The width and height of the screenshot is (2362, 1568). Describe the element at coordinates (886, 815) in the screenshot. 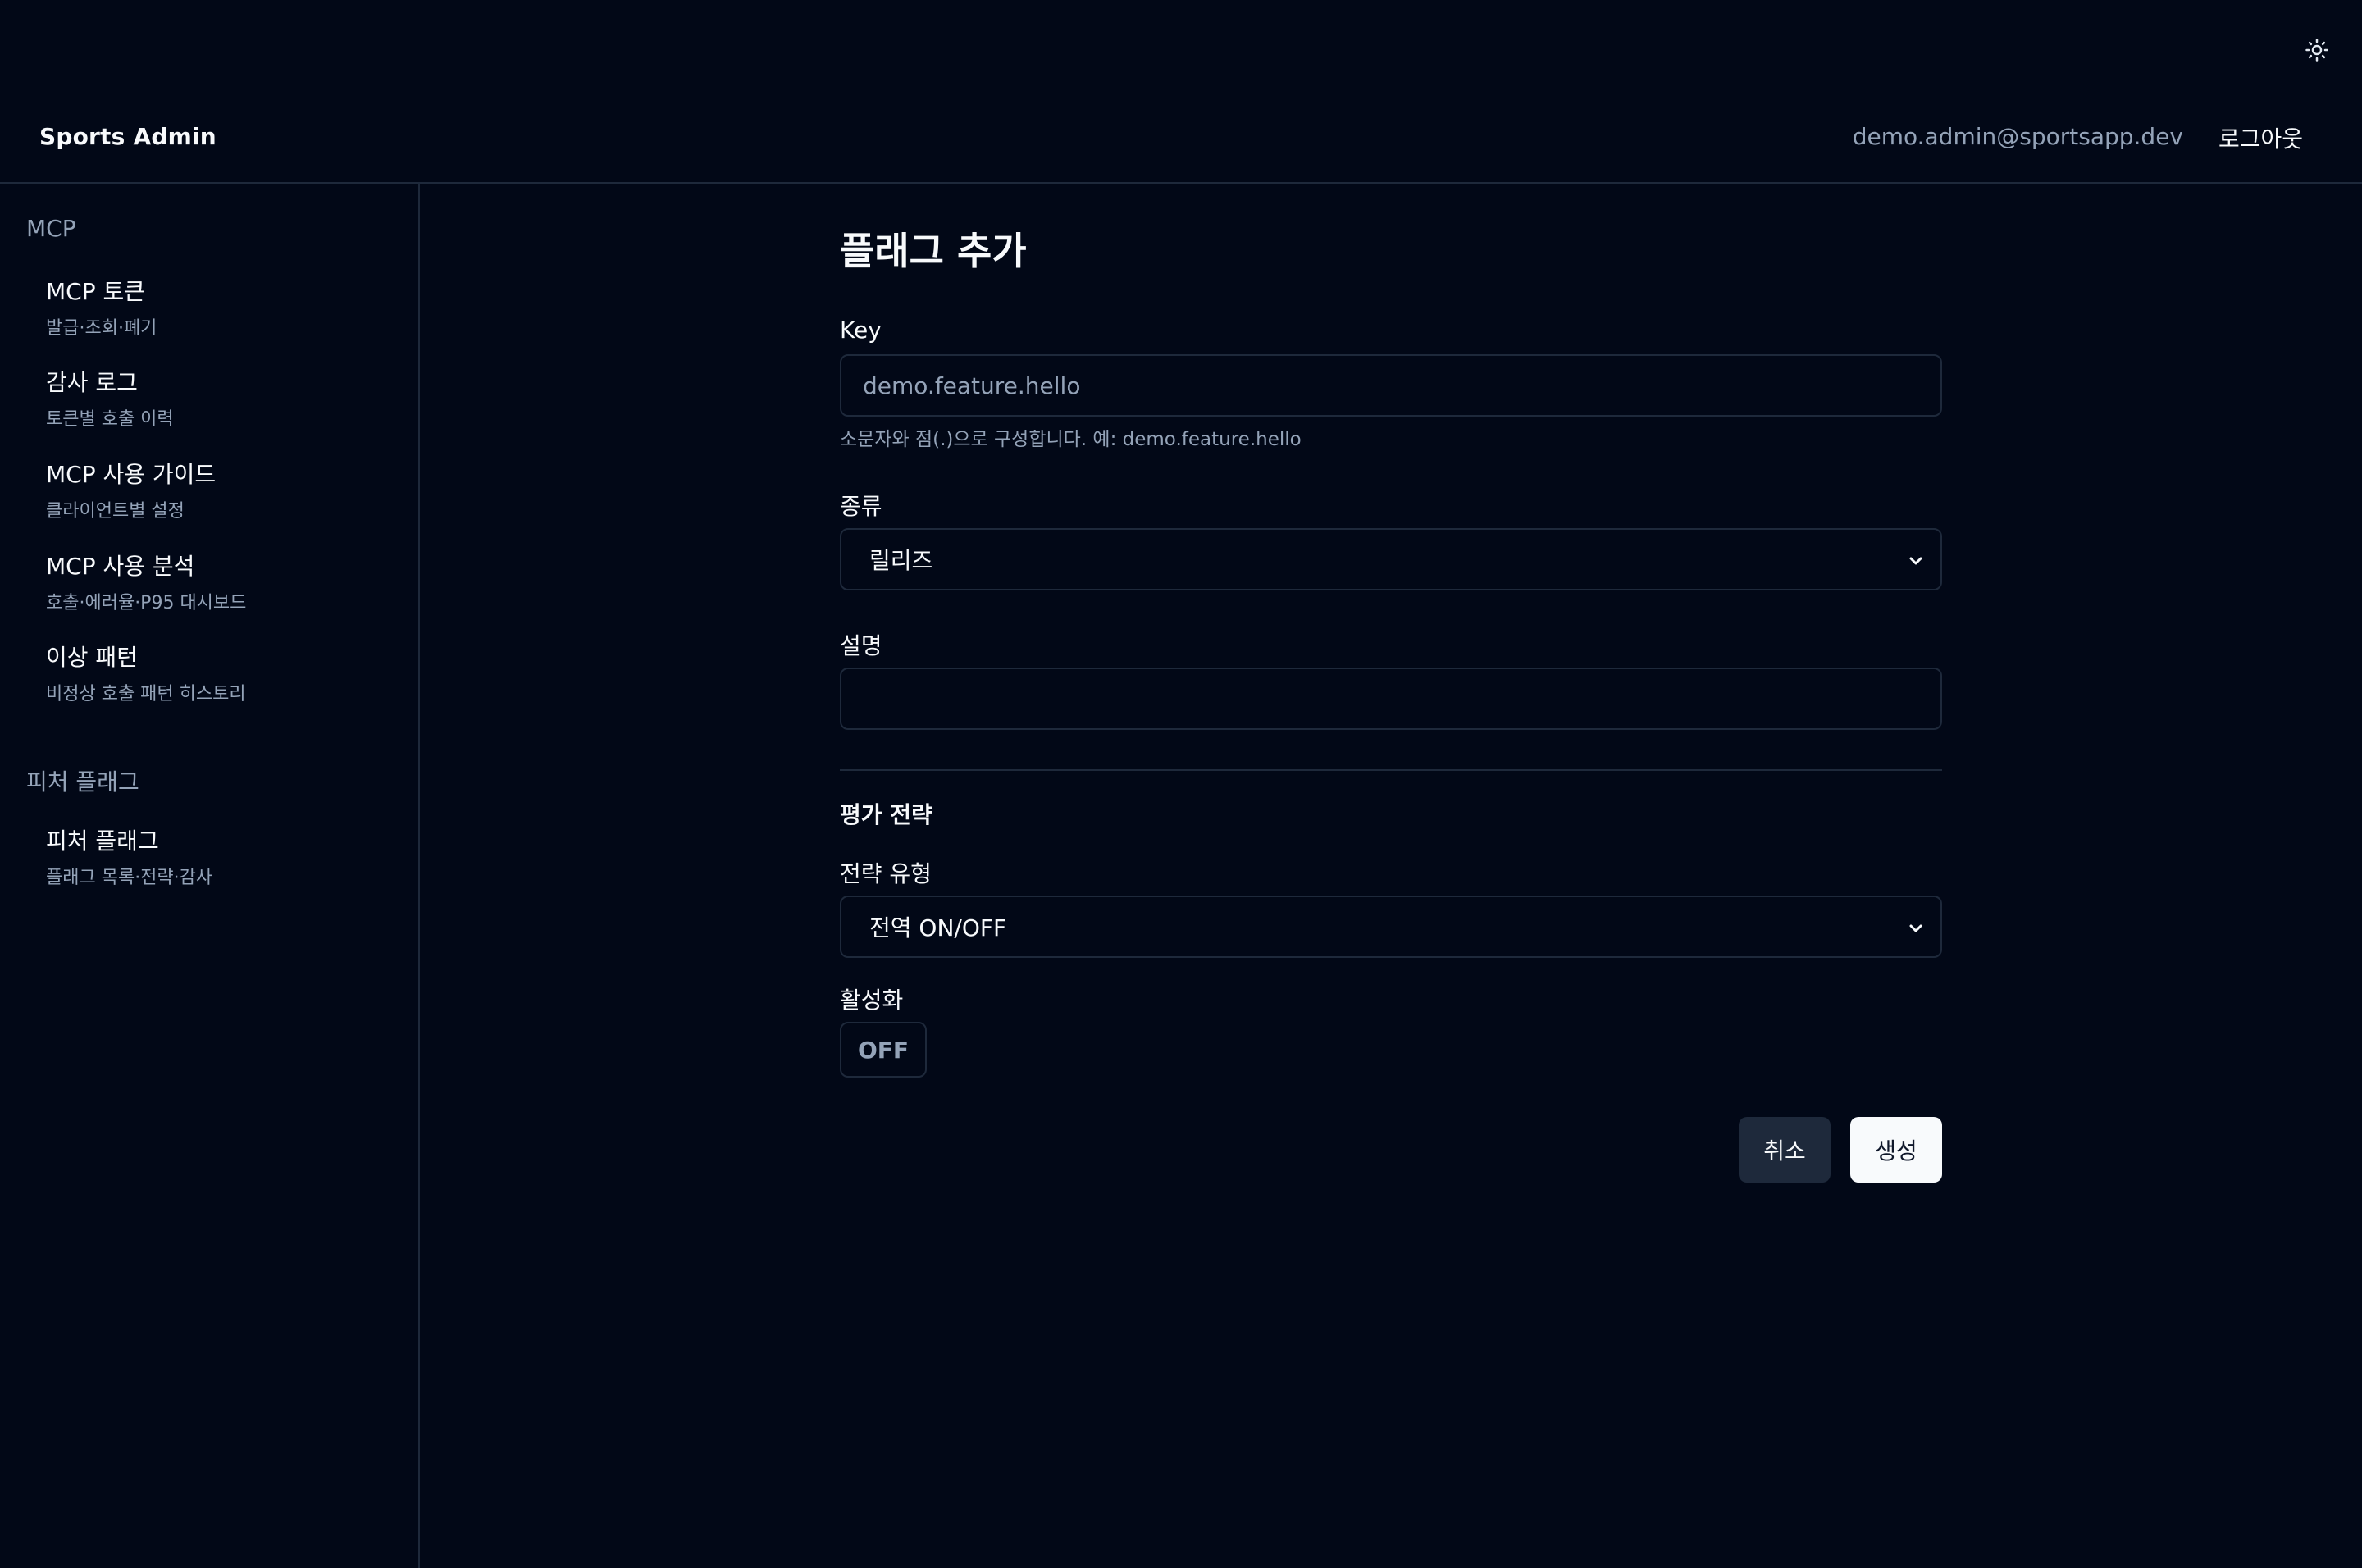

I see `strategy-section-title: 평가 전략` at that location.